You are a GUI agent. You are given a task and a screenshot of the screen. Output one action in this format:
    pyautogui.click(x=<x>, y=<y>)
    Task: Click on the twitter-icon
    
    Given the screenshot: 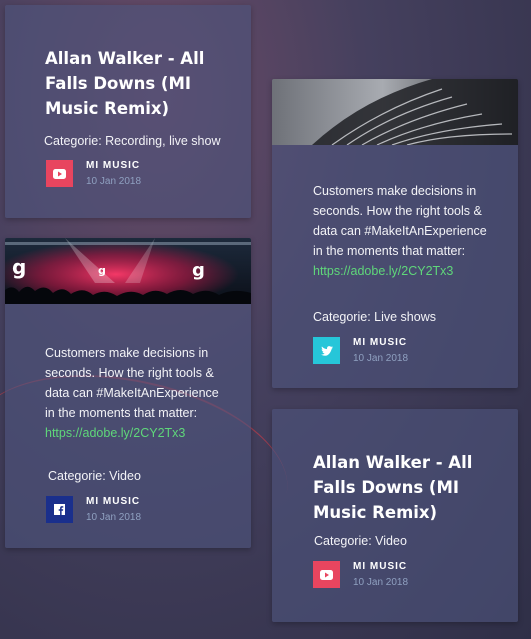 What is the action you would take?
    pyautogui.click(x=326, y=350)
    